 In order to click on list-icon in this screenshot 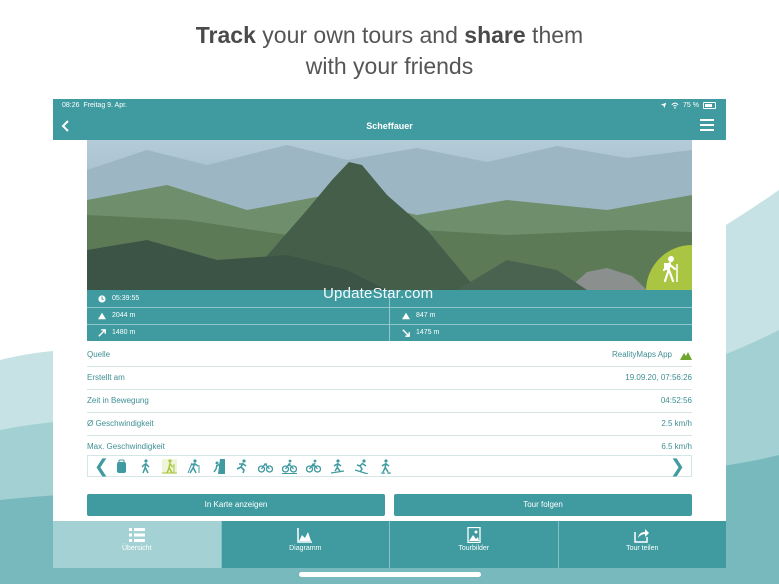, I will do `click(136, 535)`.